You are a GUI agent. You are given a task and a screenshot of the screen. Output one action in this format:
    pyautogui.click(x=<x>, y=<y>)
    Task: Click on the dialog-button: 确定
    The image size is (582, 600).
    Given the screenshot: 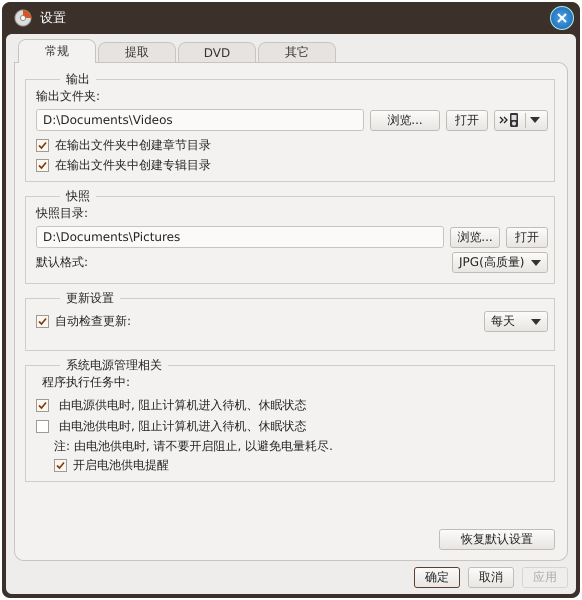 What is the action you would take?
    pyautogui.click(x=437, y=577)
    